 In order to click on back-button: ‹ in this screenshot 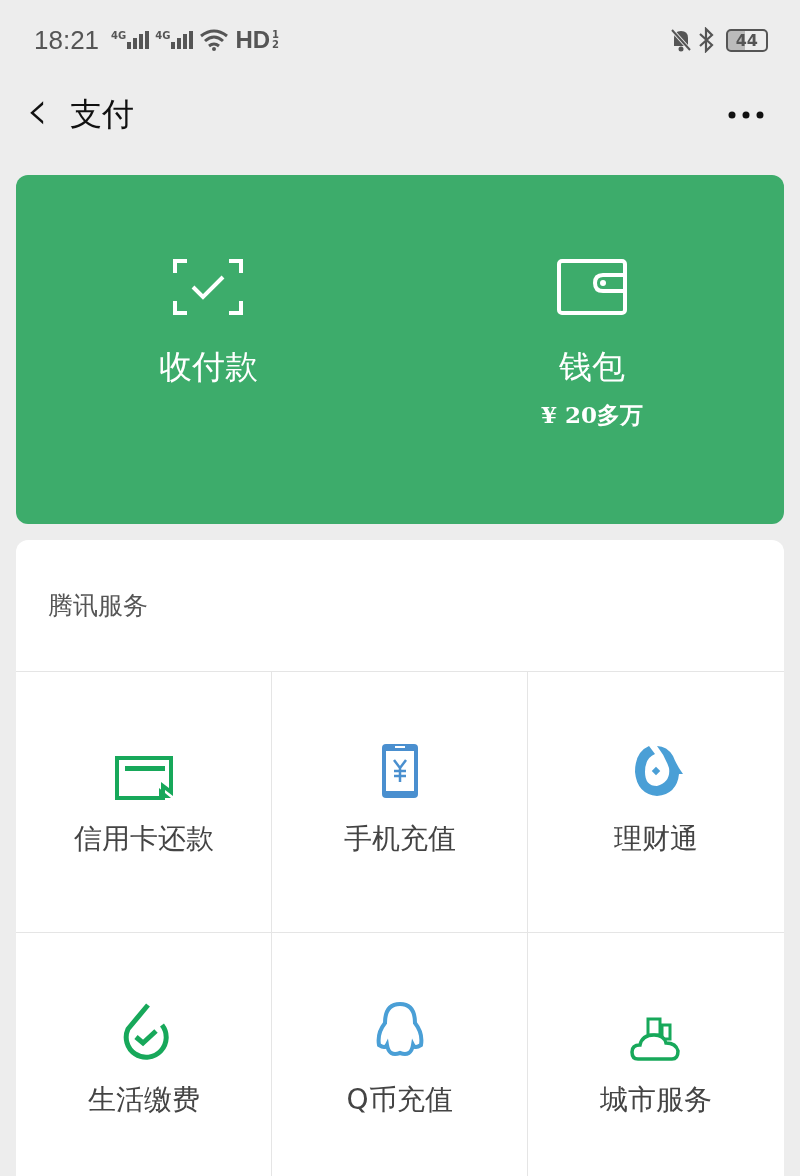, I will do `click(48, 115)`.